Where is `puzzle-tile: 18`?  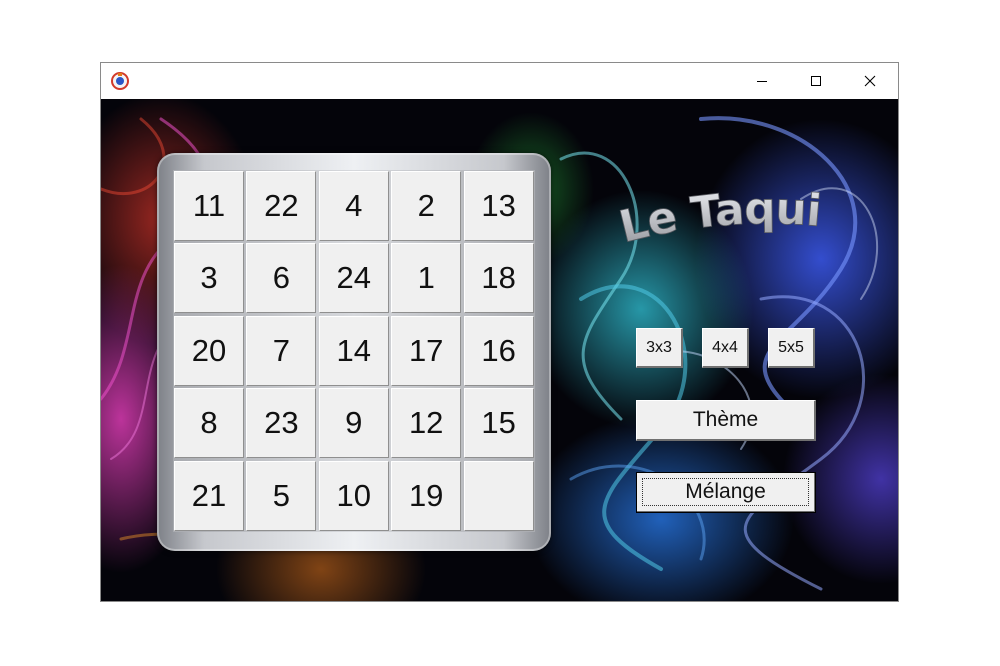
puzzle-tile: 18 is located at coordinates (498, 278).